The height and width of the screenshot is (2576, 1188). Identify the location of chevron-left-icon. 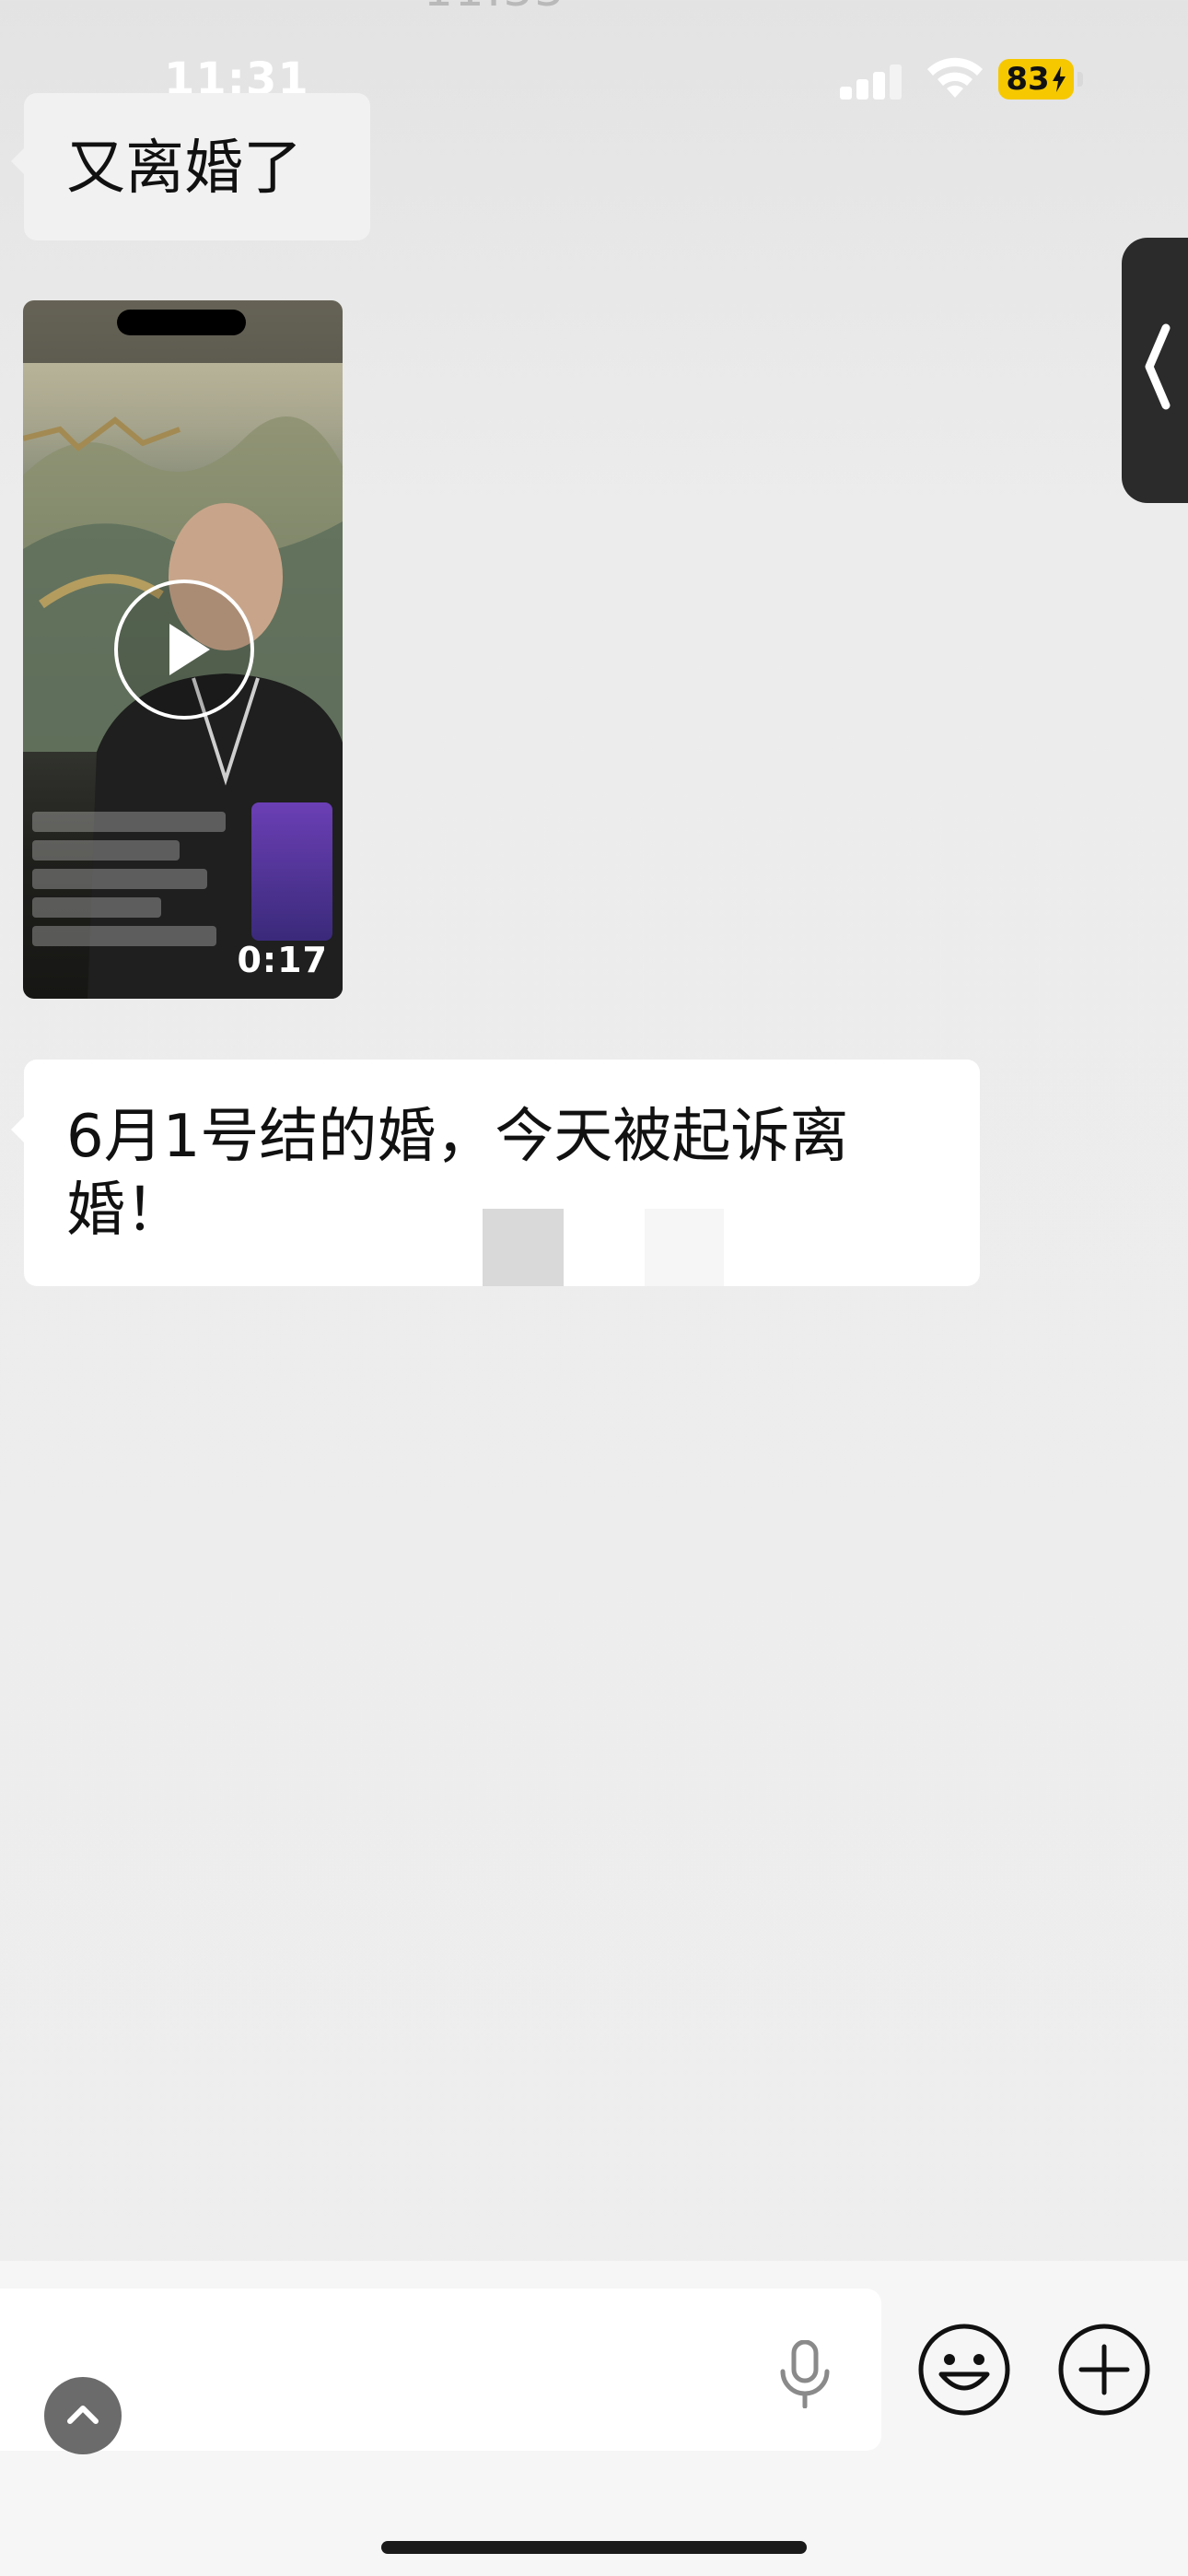
(1158, 366).